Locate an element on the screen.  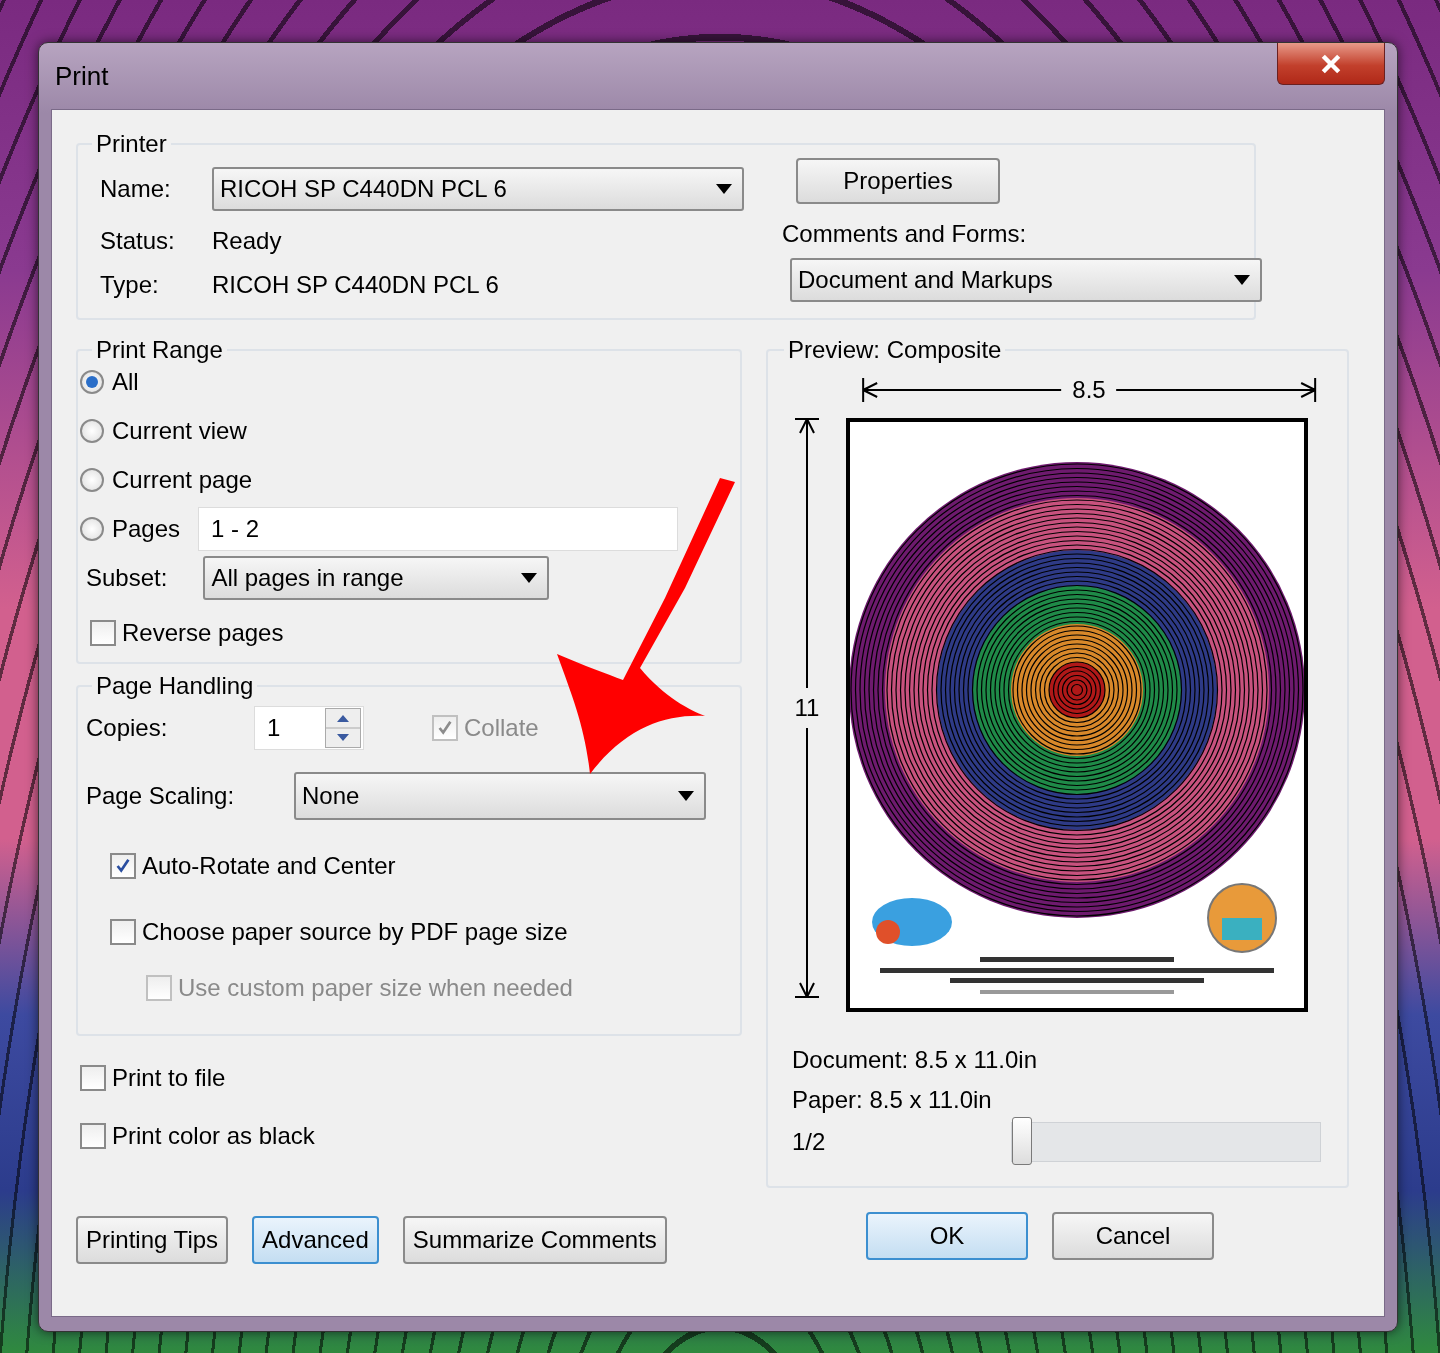
close-icon is located at coordinates (1331, 63).